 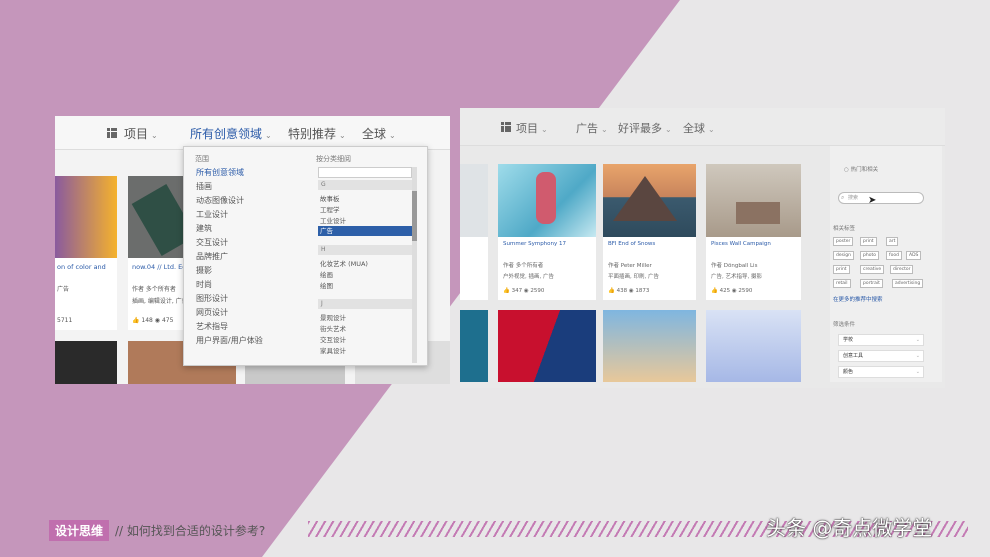 What do you see at coordinates (81, 267) in the screenshot?
I see `project-title: on of color and` at bounding box center [81, 267].